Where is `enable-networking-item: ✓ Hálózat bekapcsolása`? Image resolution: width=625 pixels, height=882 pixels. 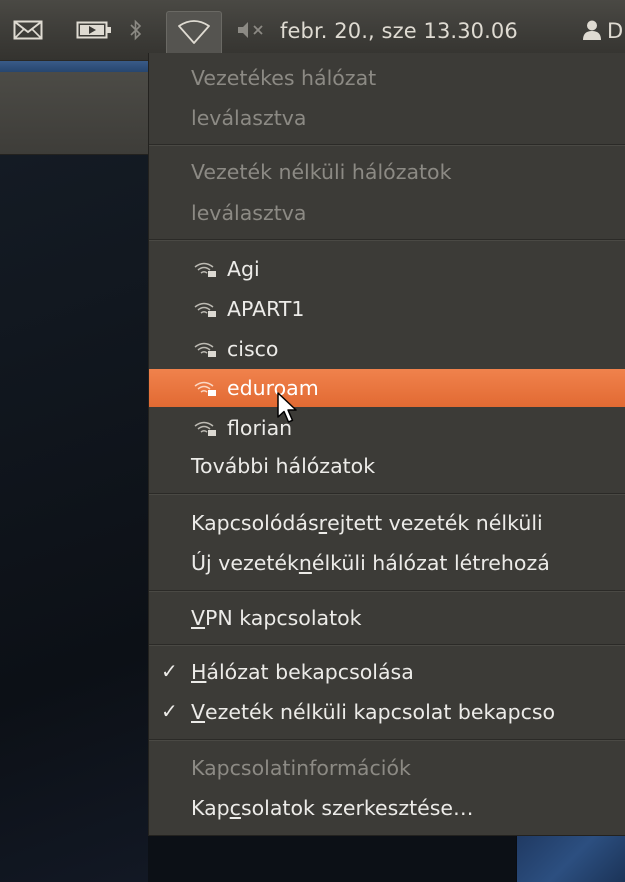
enable-networking-item: ✓ Hálózat bekapcsolása is located at coordinates (387, 672).